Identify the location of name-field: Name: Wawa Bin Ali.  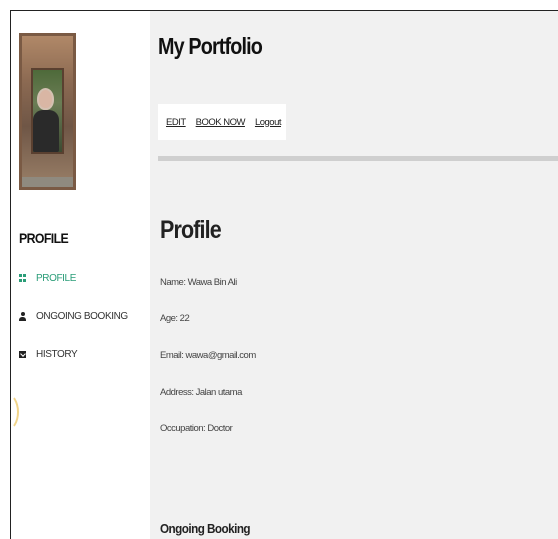
(198, 282).